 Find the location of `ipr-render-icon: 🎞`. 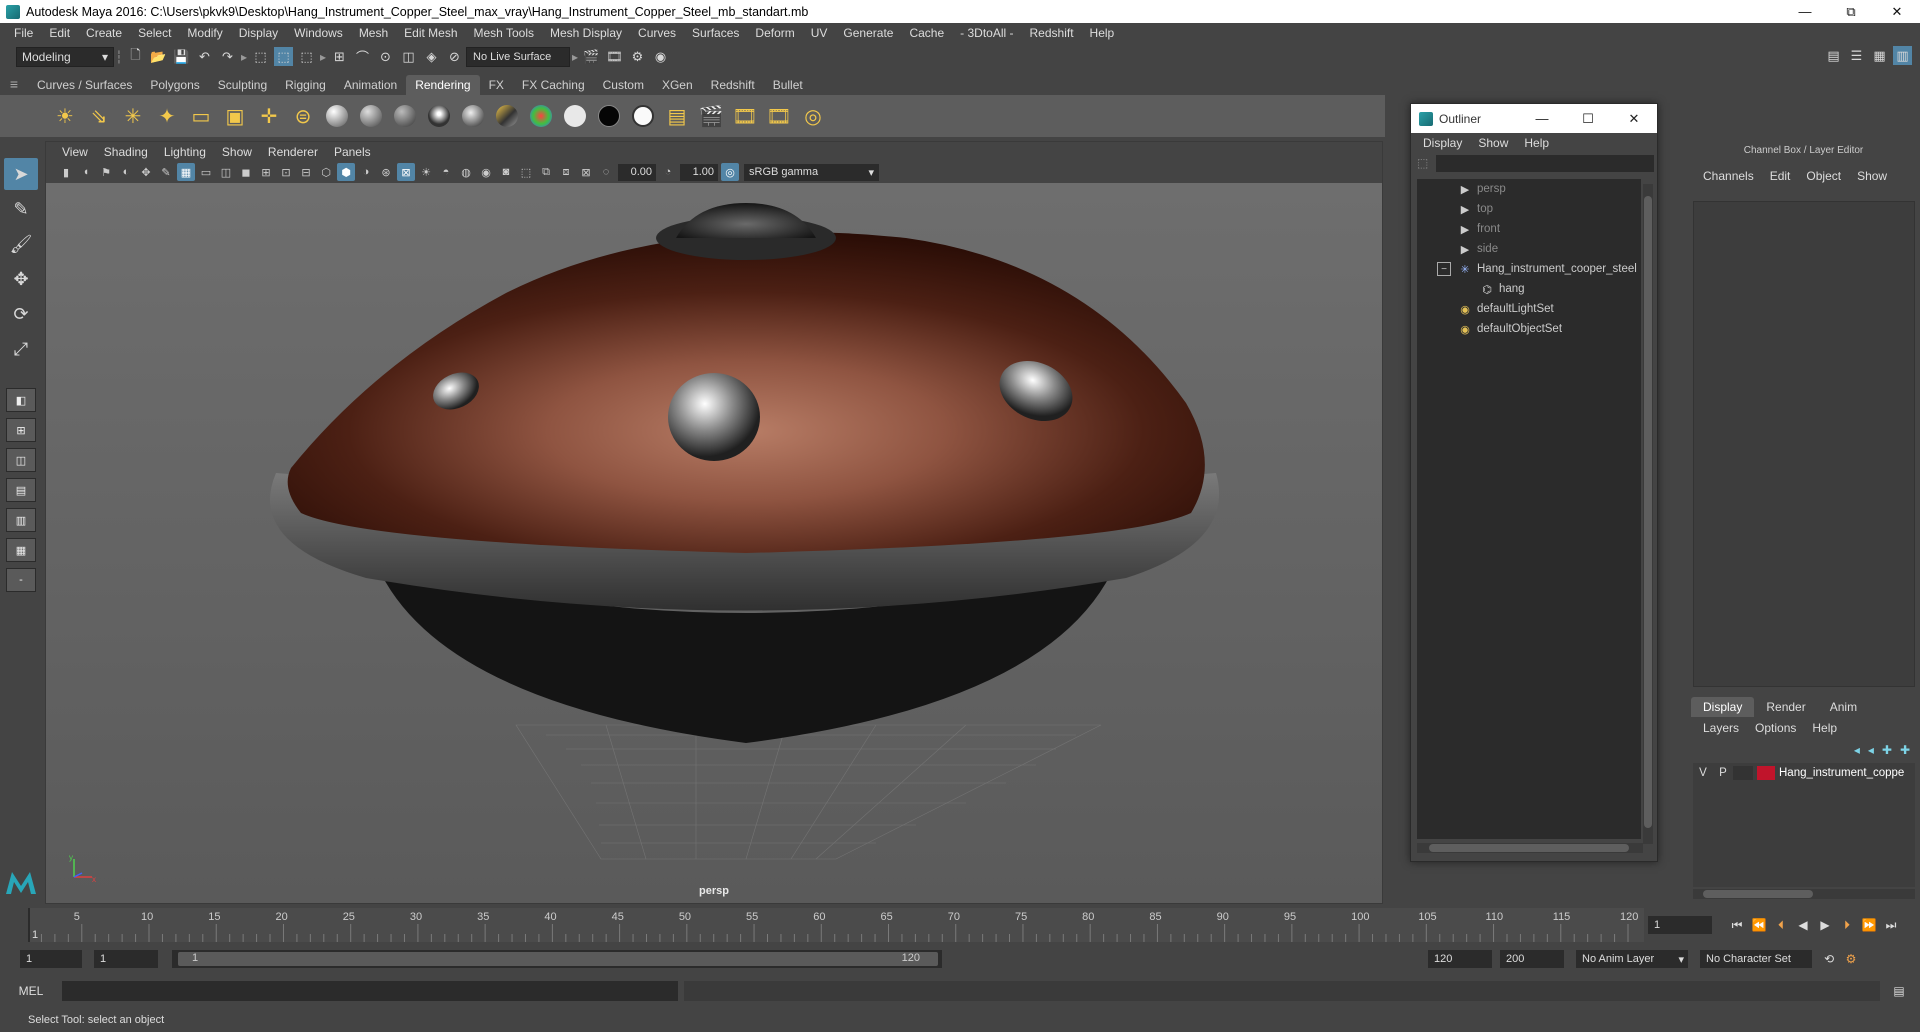

ipr-render-icon: 🎞 is located at coordinates (614, 56).